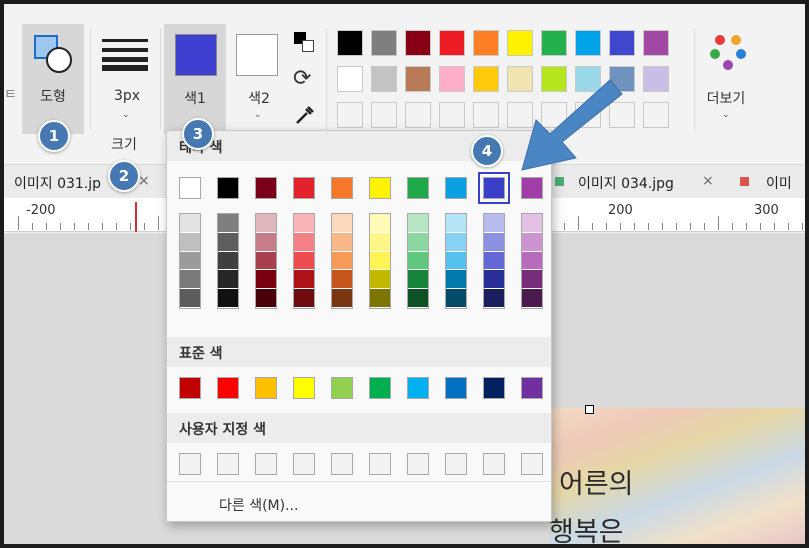  I want to click on swap-colors-icon, so click(305, 43).